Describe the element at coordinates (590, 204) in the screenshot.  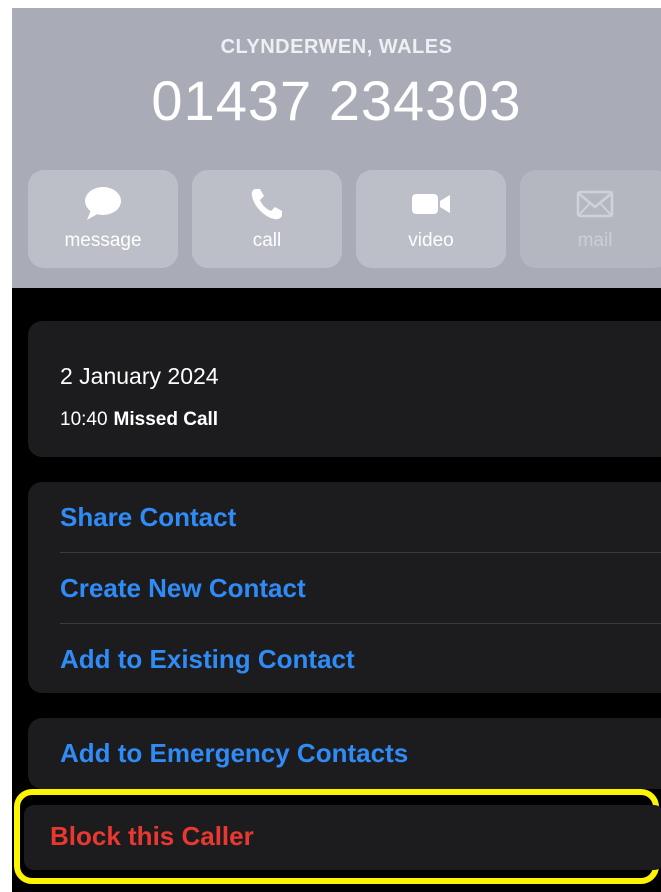
I see `envelope-icon` at that location.